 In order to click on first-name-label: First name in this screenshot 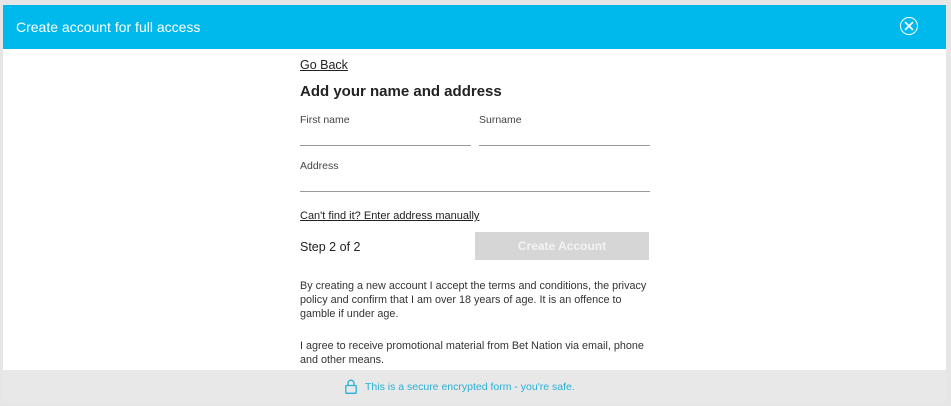, I will do `click(325, 120)`.